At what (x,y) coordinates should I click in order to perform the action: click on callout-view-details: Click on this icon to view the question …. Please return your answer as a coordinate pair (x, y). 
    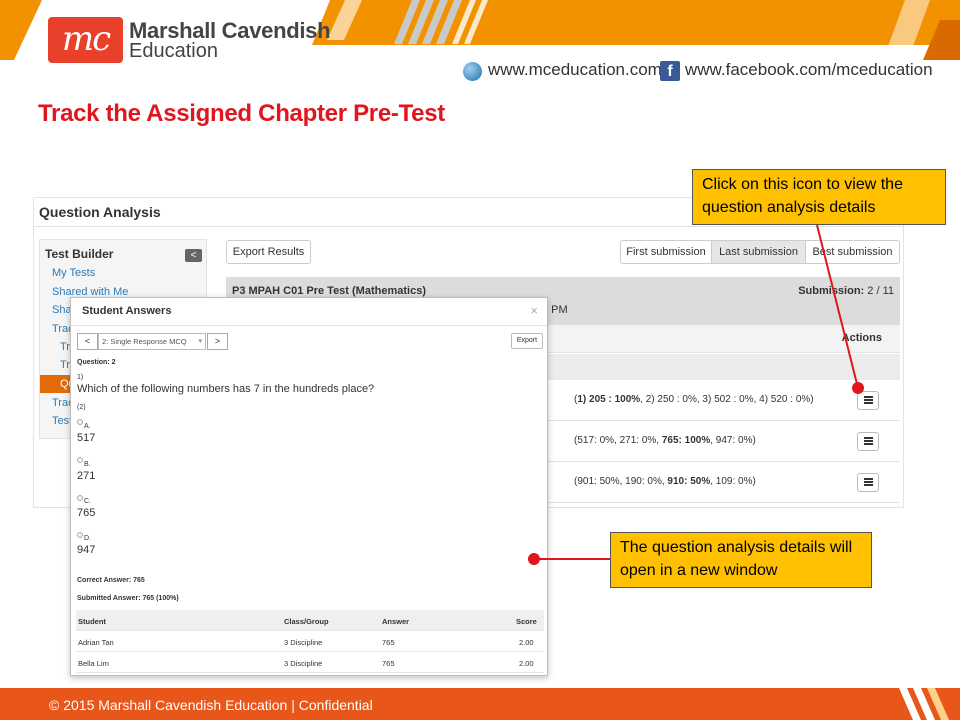
    Looking at the image, I should click on (819, 197).